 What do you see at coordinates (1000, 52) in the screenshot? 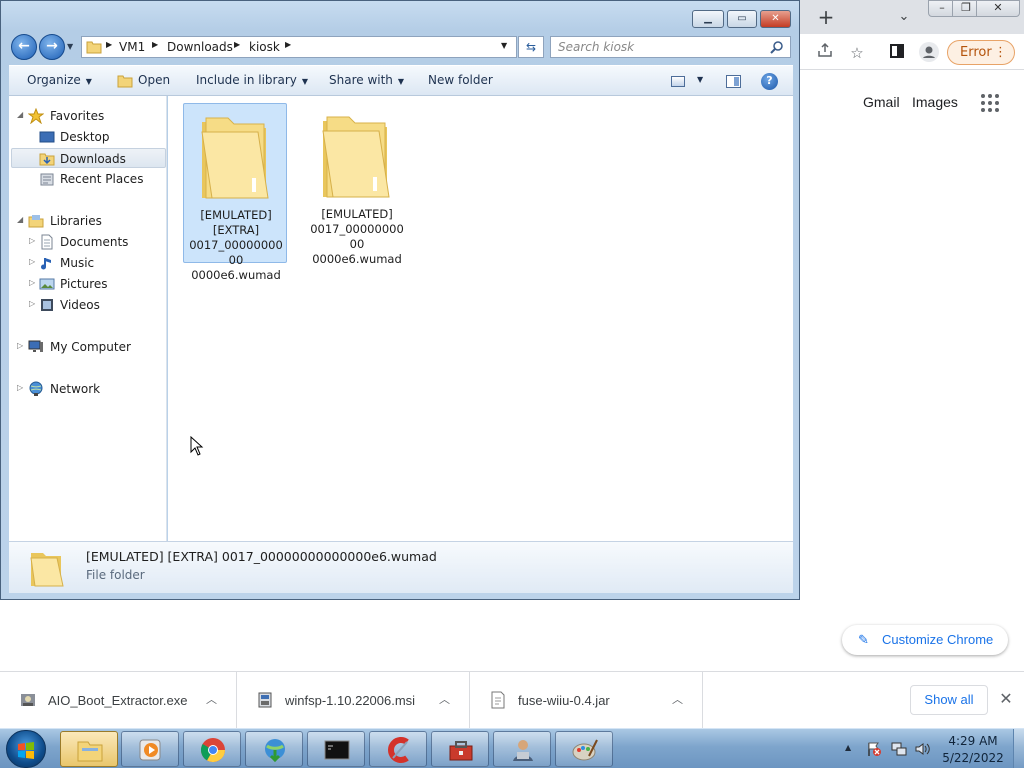
I see `kebab-menu-icon: ⋮` at bounding box center [1000, 52].